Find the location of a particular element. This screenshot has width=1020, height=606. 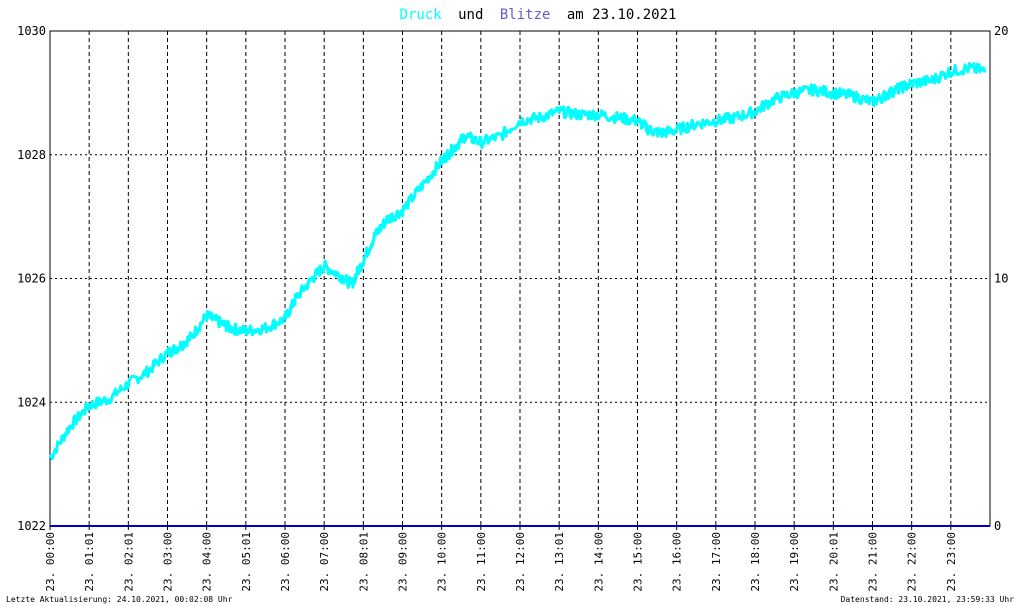

x-tick-label: 23. 20:01 is located at coordinates (833, 562).